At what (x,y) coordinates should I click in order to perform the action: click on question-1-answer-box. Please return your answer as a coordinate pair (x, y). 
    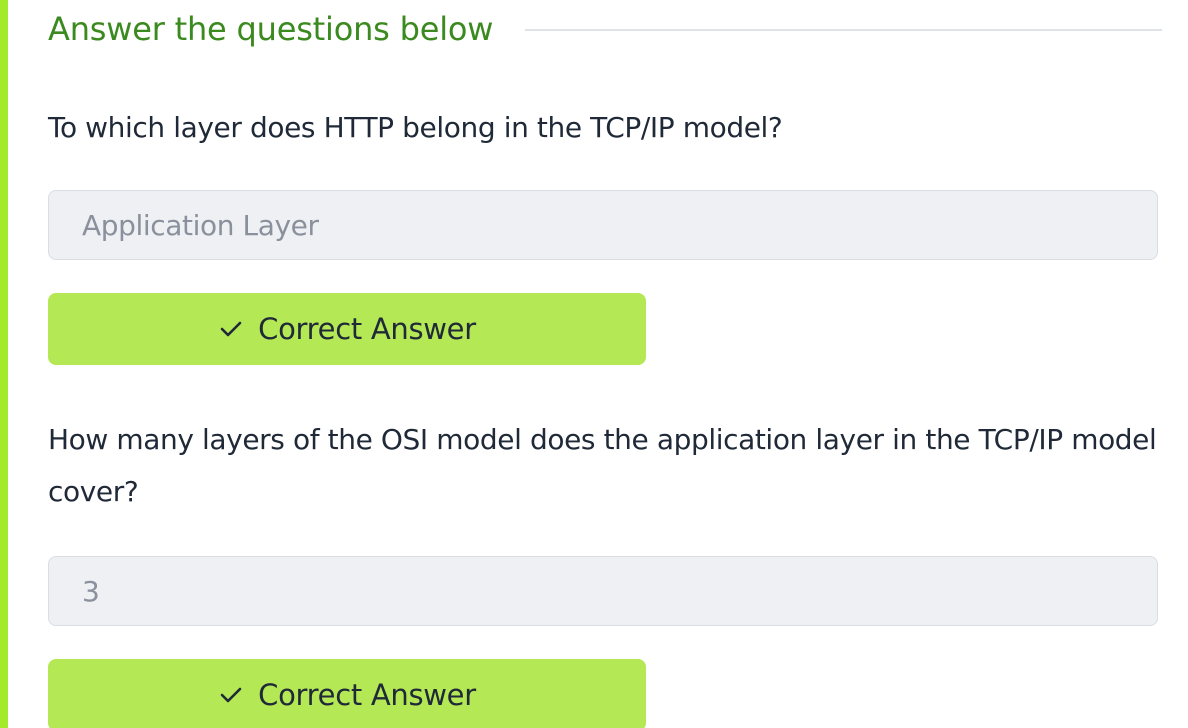
    Looking at the image, I should click on (603, 225).